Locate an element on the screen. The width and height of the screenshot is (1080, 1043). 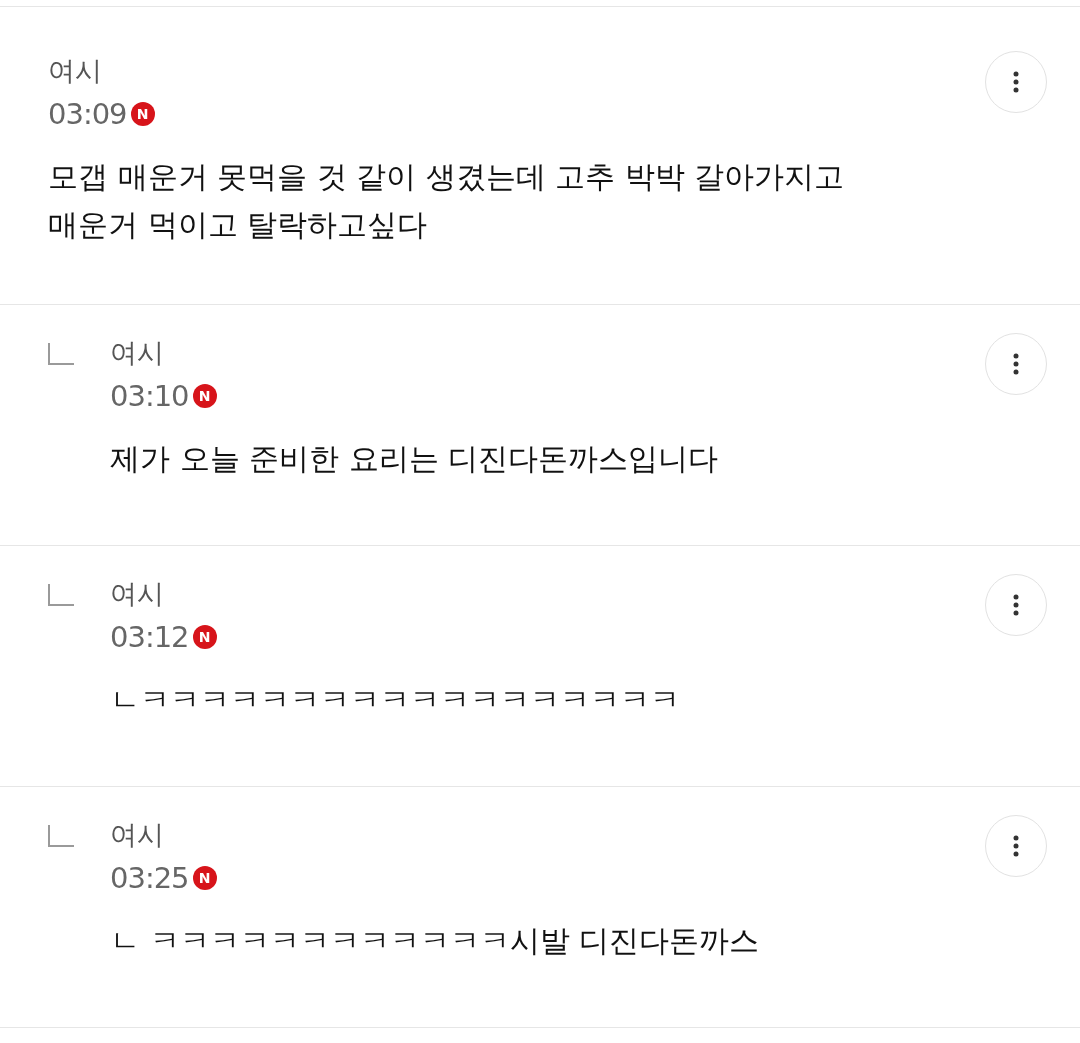
comment-text: ㄴ ㅋㅋㅋㅋㅋㅋㅋㅋㅋㅋㅋㅋ시발 디진다돈까스 is located at coordinates (435, 941).